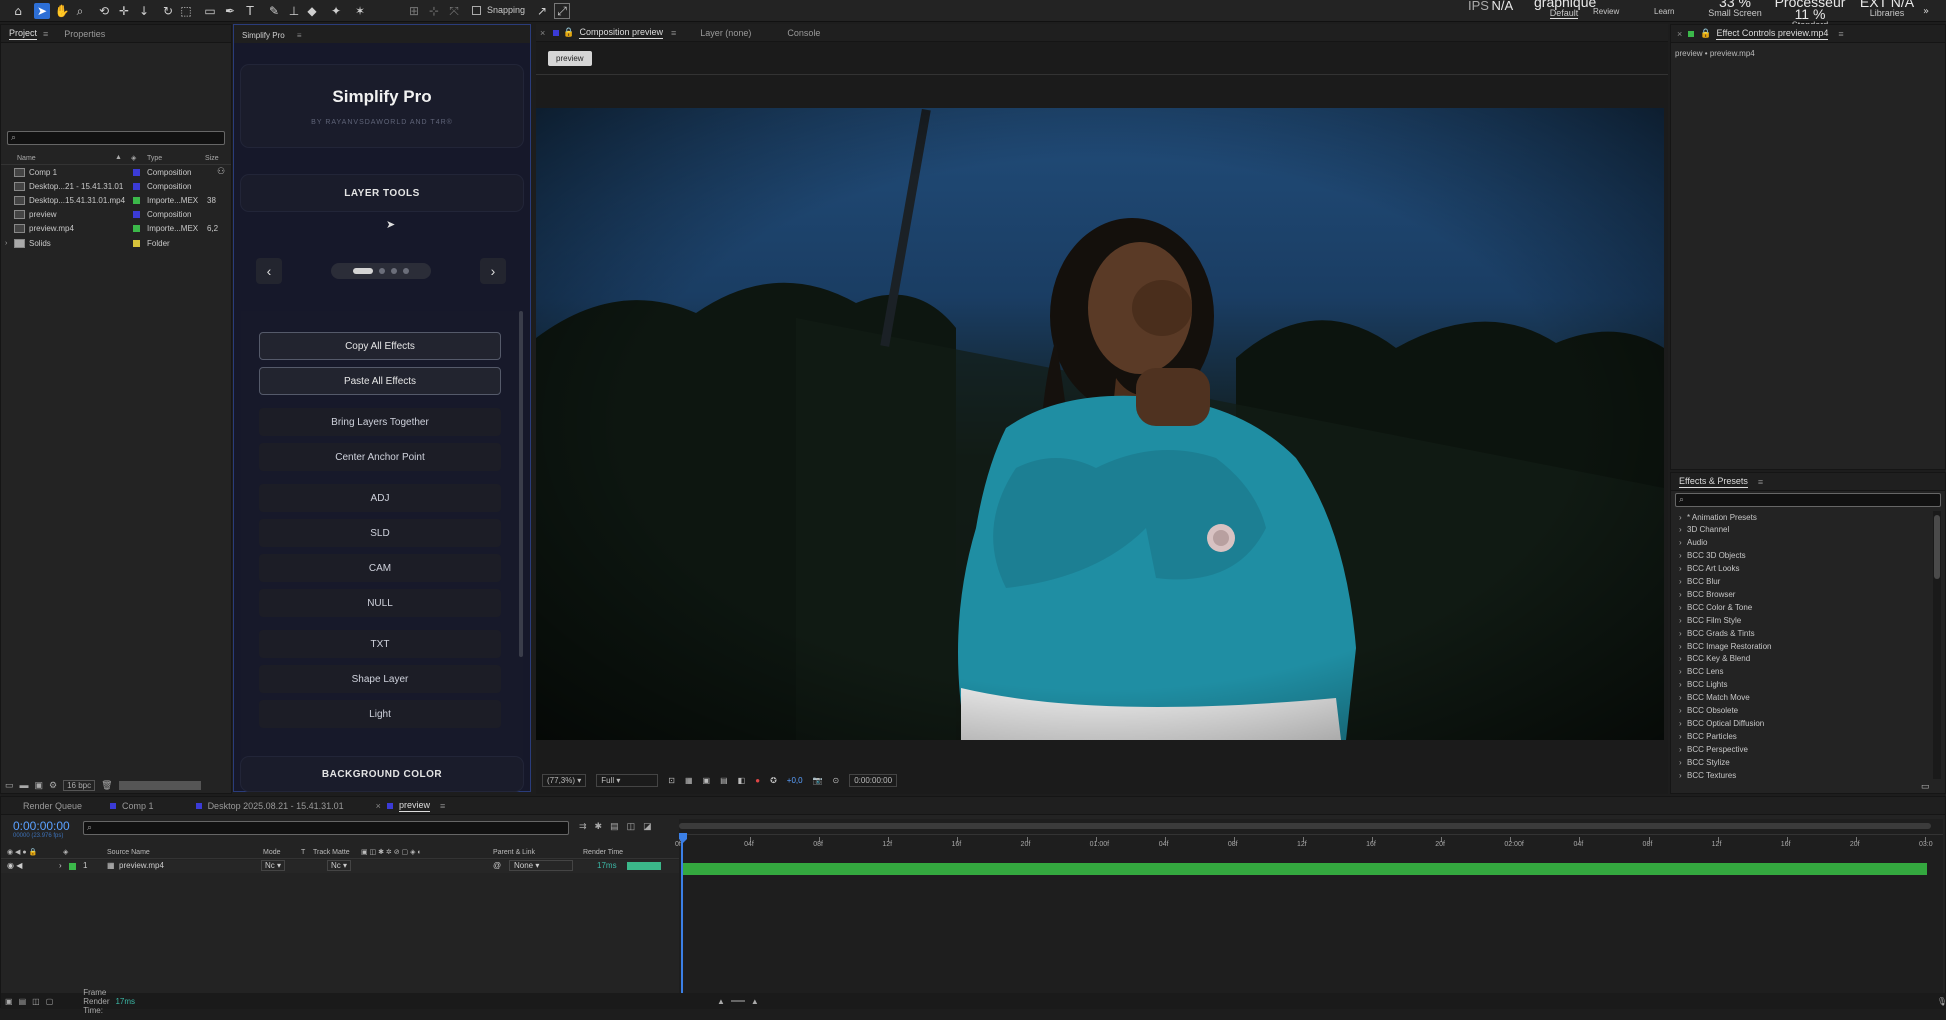 The width and height of the screenshot is (1946, 1020). Describe the element at coordinates (6, 243) in the screenshot. I see `expand-arrow-icon: ›` at that location.